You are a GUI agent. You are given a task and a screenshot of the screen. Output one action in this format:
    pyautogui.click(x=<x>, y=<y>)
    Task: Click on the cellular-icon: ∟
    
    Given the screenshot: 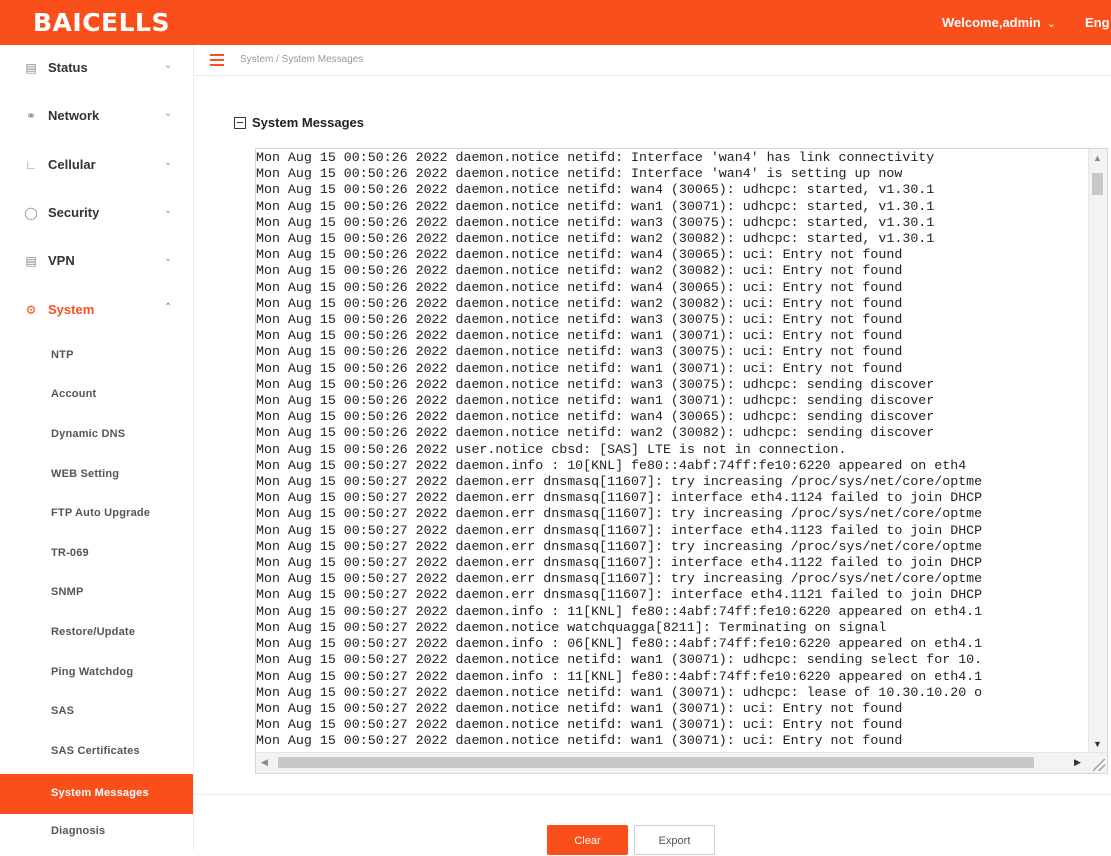 What is the action you would take?
    pyautogui.click(x=31, y=165)
    